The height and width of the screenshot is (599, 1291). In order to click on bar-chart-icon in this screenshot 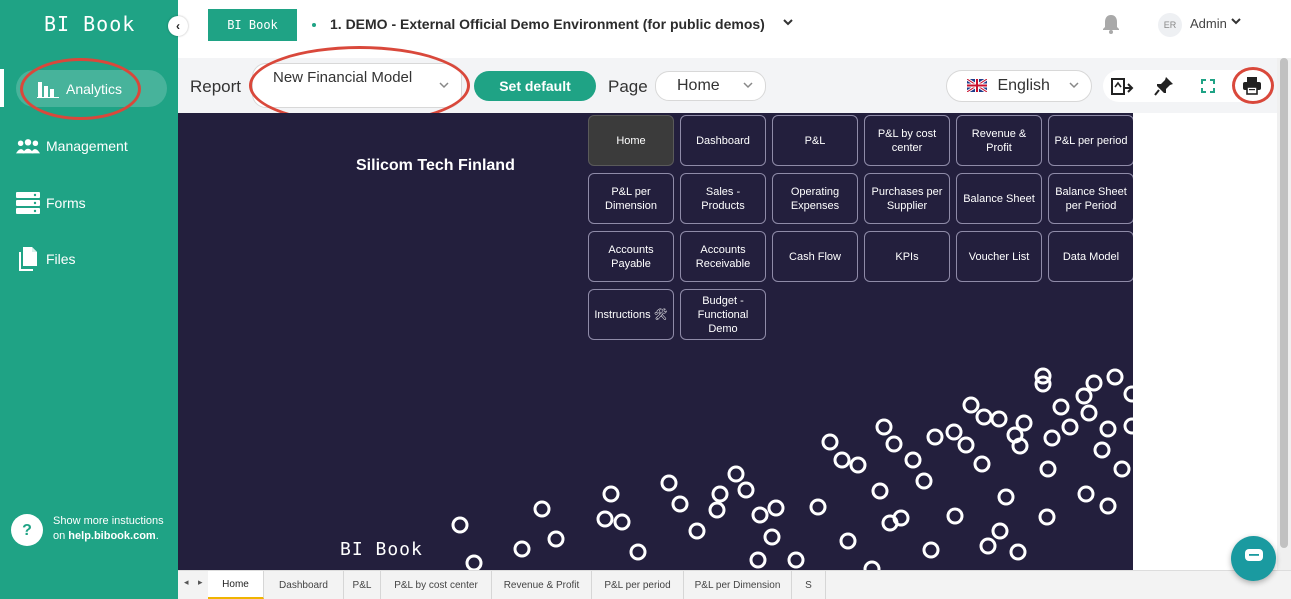, I will do `click(48, 89)`.